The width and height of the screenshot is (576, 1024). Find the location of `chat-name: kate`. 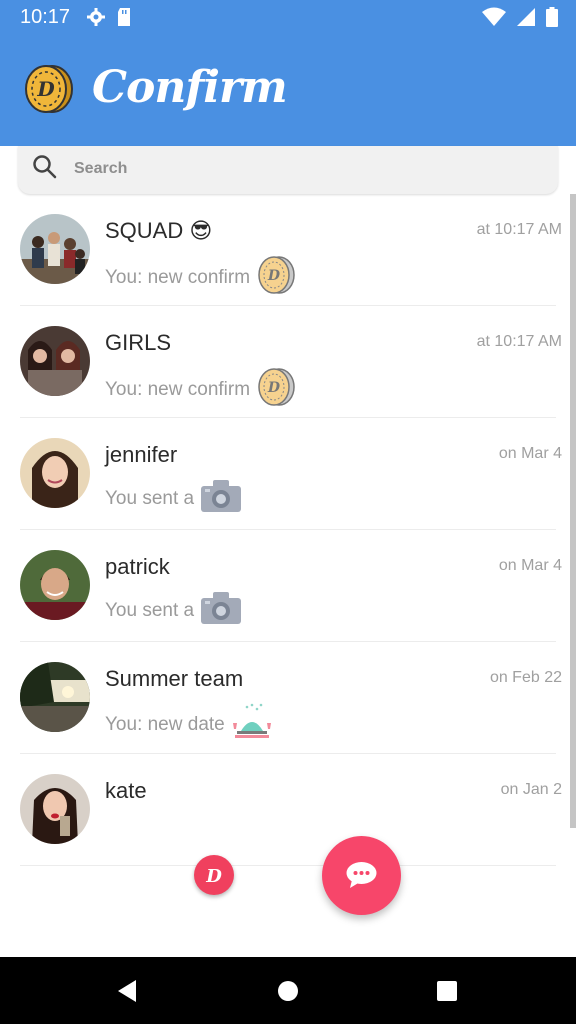

chat-name: kate is located at coordinates (126, 790).